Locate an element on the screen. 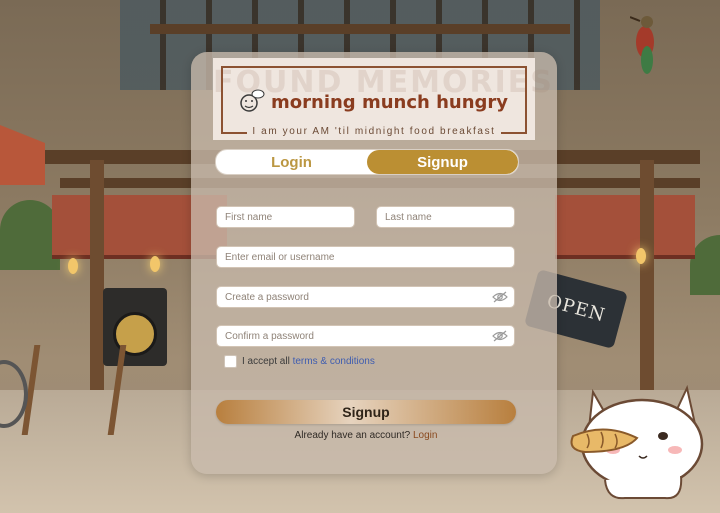 The height and width of the screenshot is (513, 720). awning is located at coordinates (625, 227).